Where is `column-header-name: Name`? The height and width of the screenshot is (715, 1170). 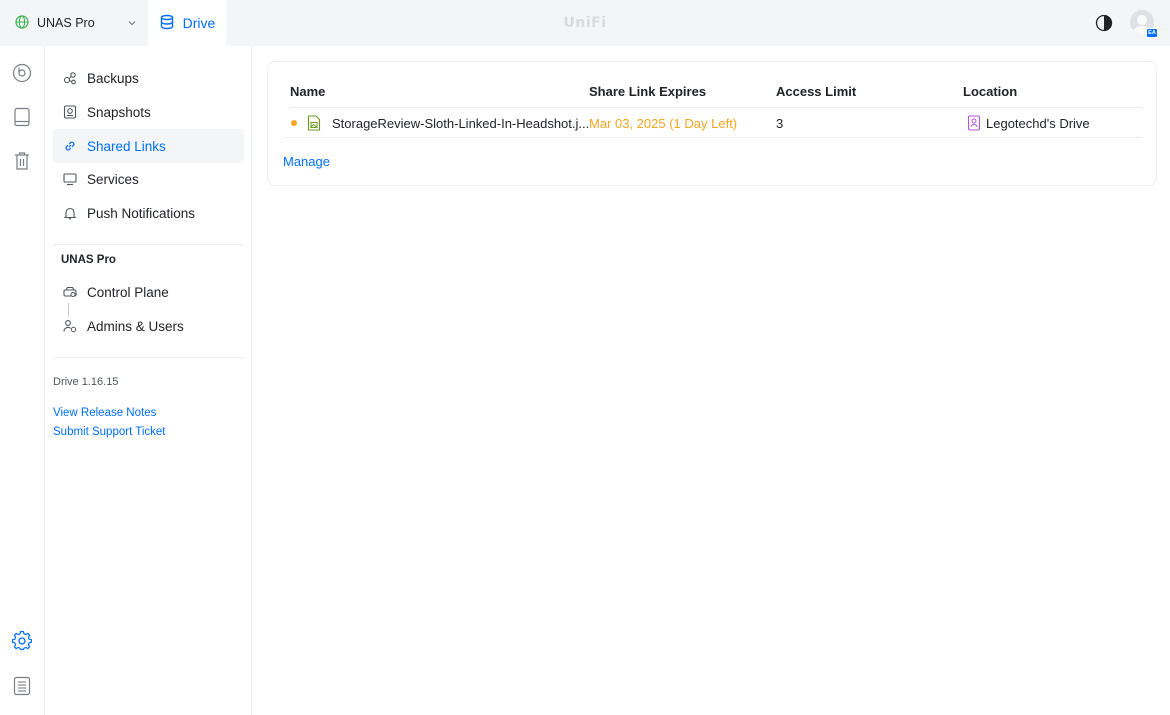
column-header-name: Name is located at coordinates (307, 91).